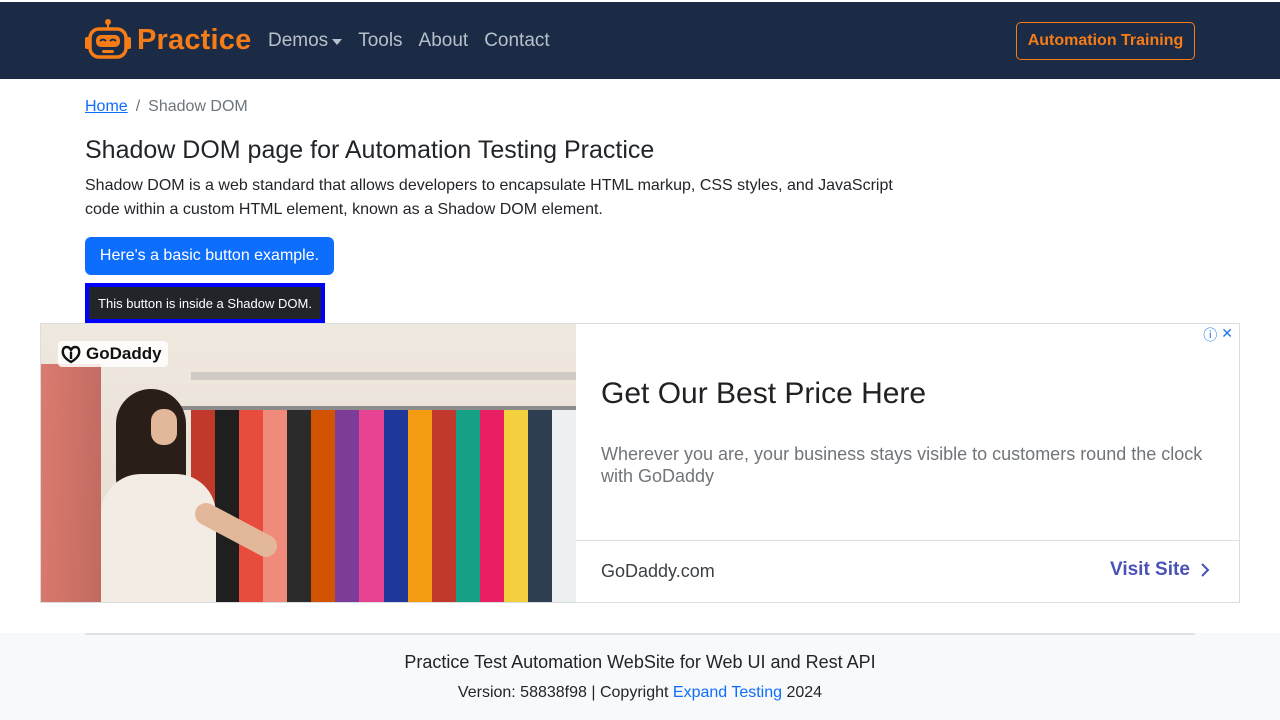 This screenshot has height=720, width=1280. What do you see at coordinates (409, 41) in the screenshot?
I see `nav-links: Demos Tools About Contact` at bounding box center [409, 41].